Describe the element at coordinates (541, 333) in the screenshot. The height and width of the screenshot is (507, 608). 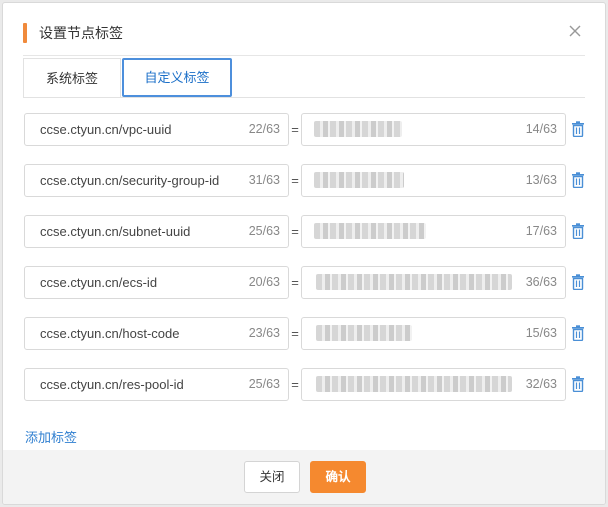
I see `label-value-count: 15/63` at that location.